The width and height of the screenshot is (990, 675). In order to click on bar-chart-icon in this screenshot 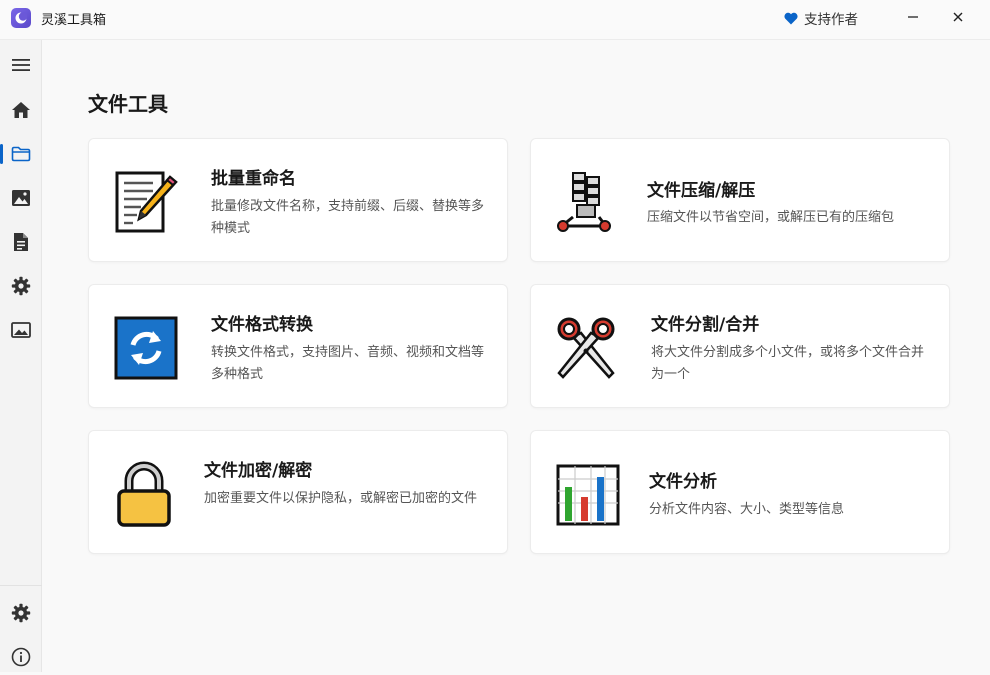, I will do `click(588, 494)`.